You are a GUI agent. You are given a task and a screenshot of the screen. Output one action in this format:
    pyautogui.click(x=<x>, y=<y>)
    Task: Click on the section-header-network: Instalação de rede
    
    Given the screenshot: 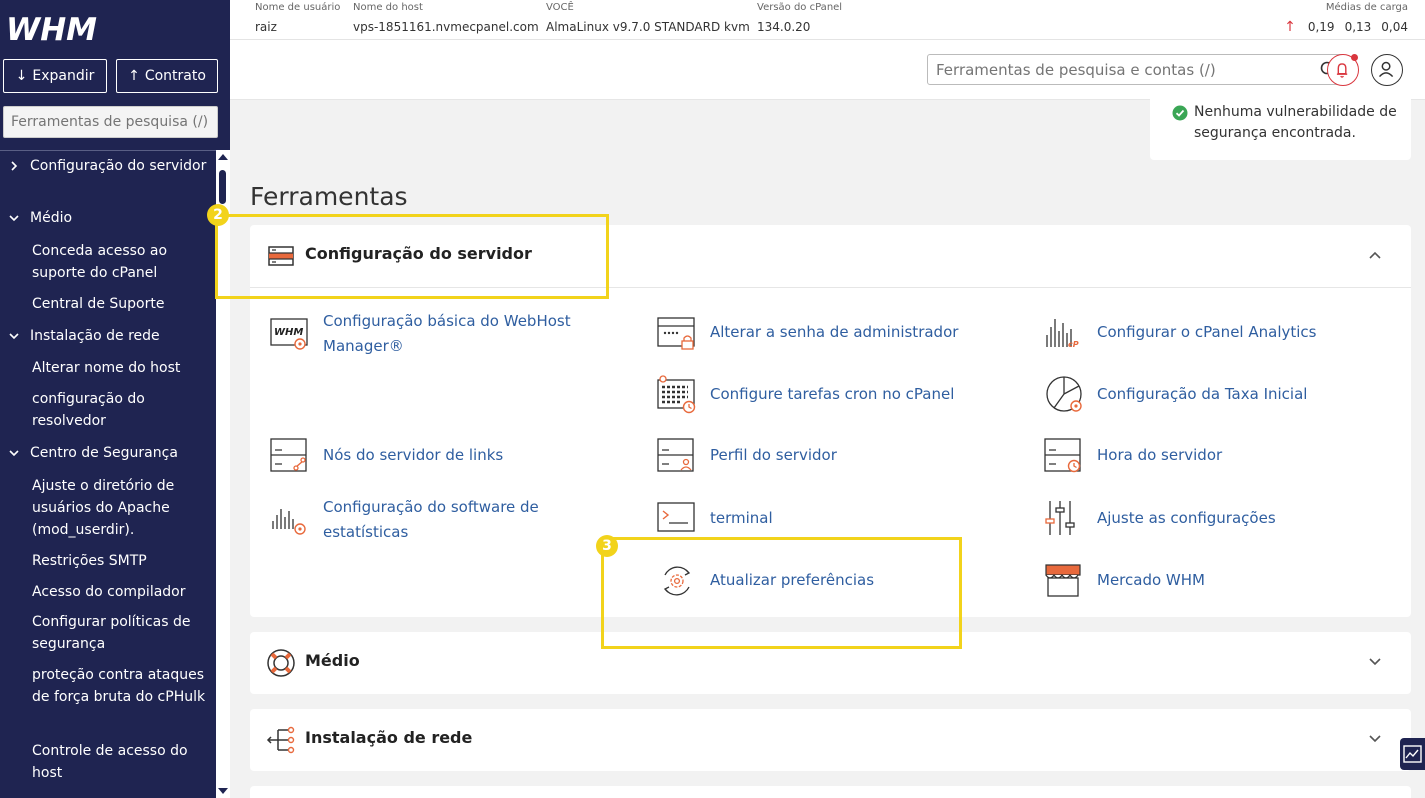 What is the action you would take?
    pyautogui.click(x=830, y=740)
    